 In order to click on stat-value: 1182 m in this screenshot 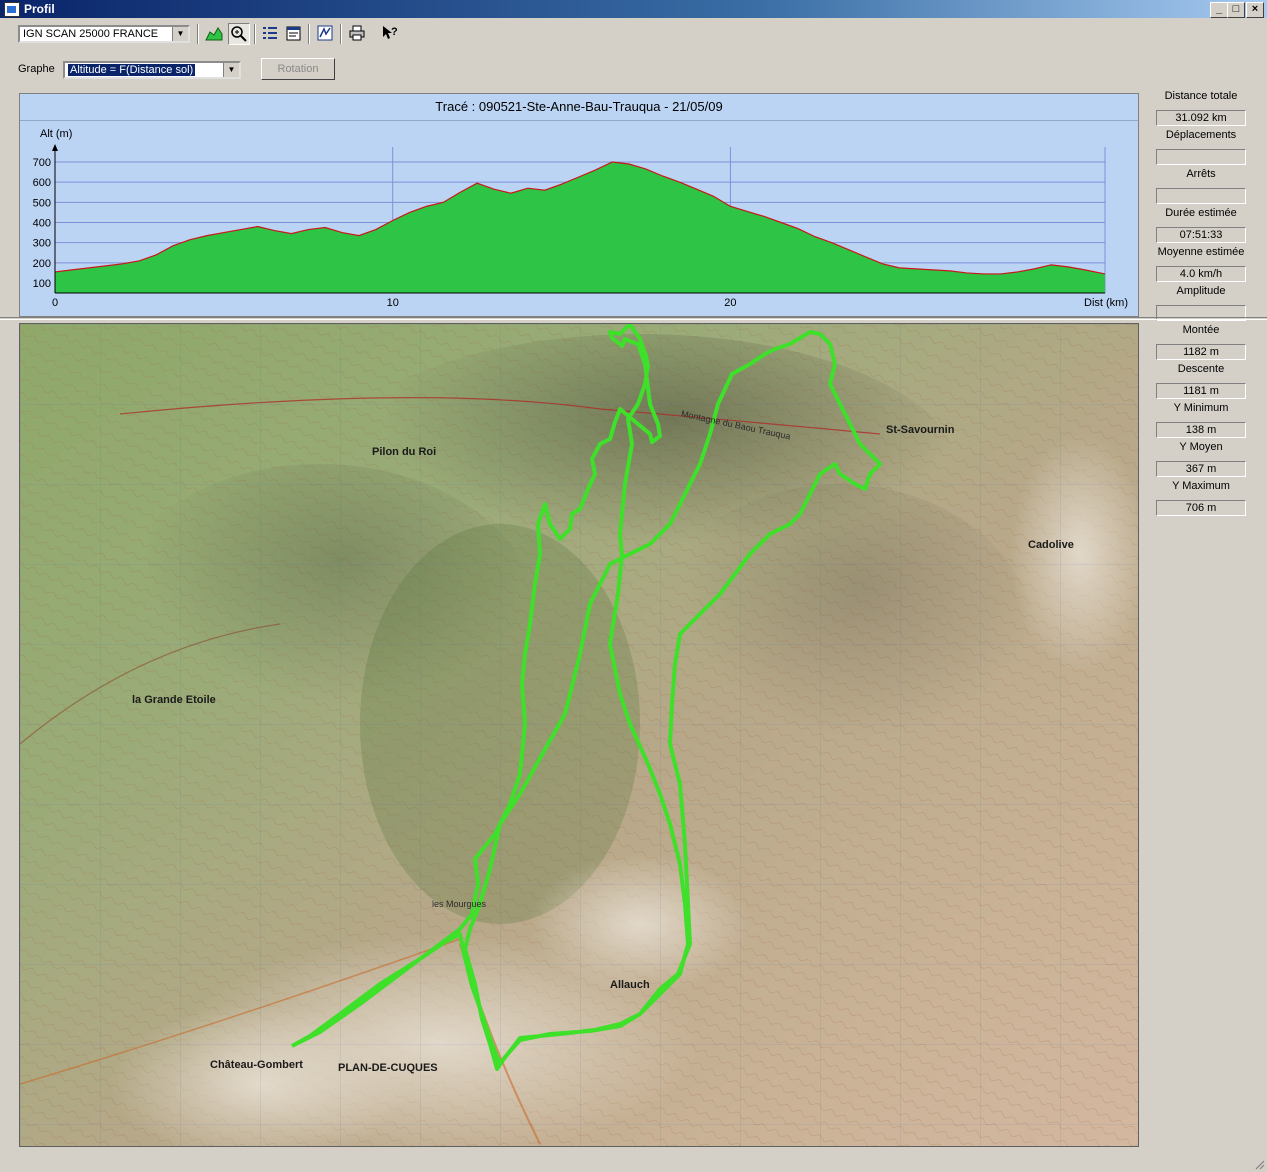, I will do `click(1201, 352)`.